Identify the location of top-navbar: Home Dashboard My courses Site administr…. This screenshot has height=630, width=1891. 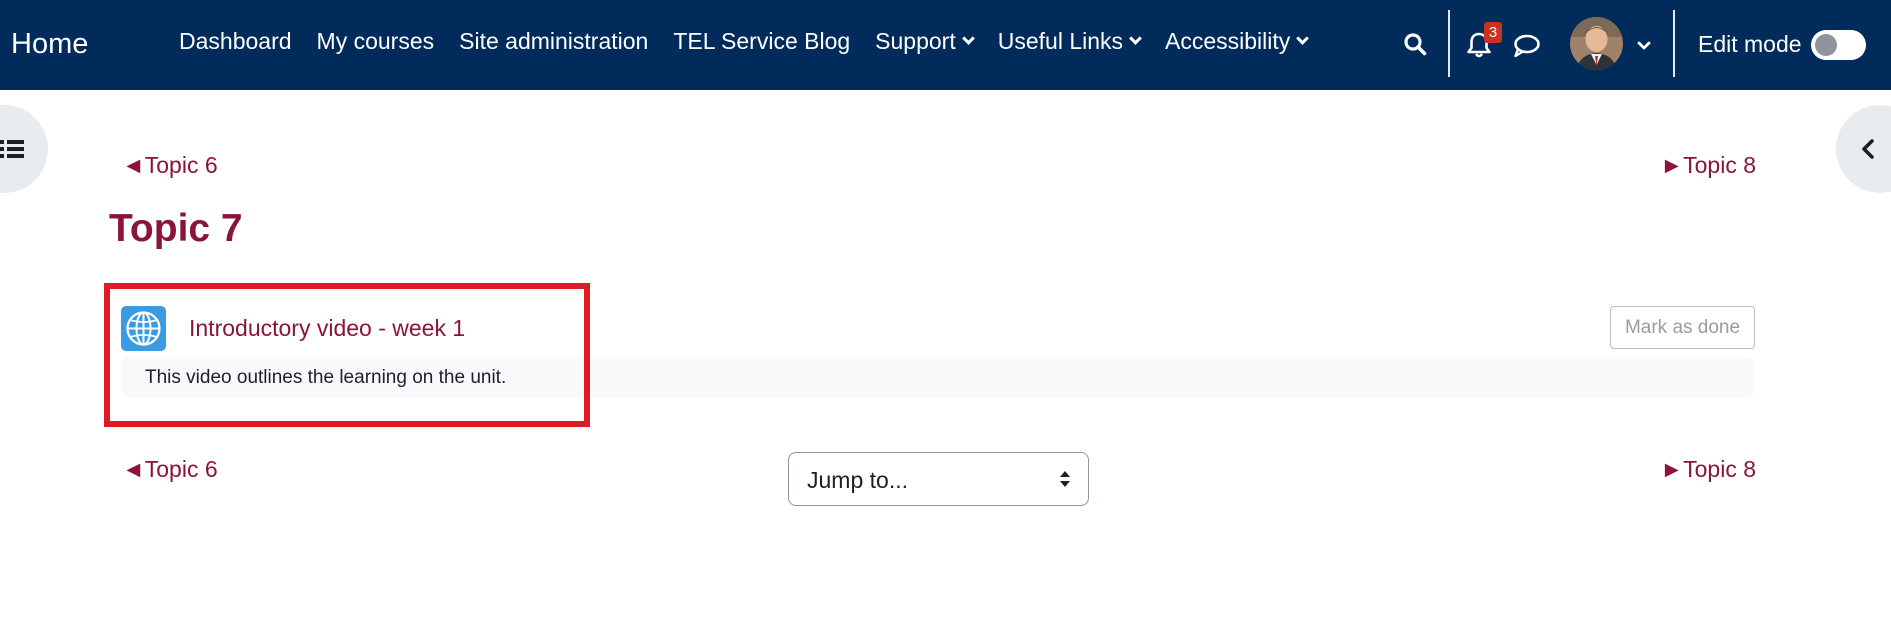
(945, 45).